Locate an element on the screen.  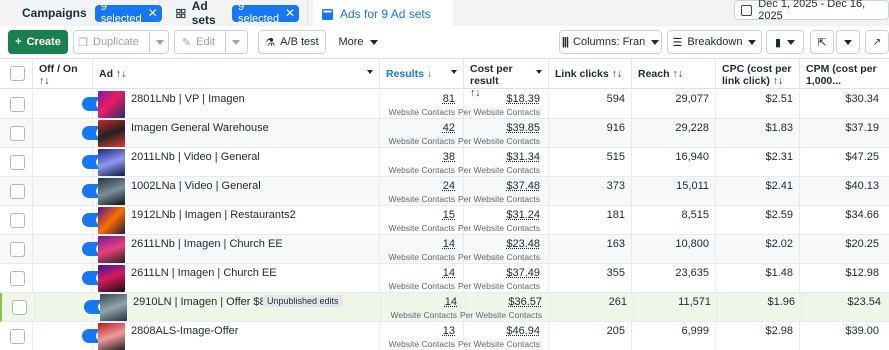
charts-button: ↗ is located at coordinates (877, 42).